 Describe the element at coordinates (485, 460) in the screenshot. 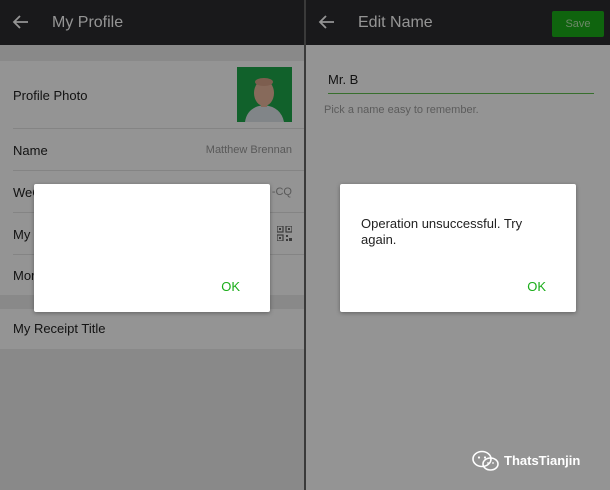

I see `wechat-icon` at that location.